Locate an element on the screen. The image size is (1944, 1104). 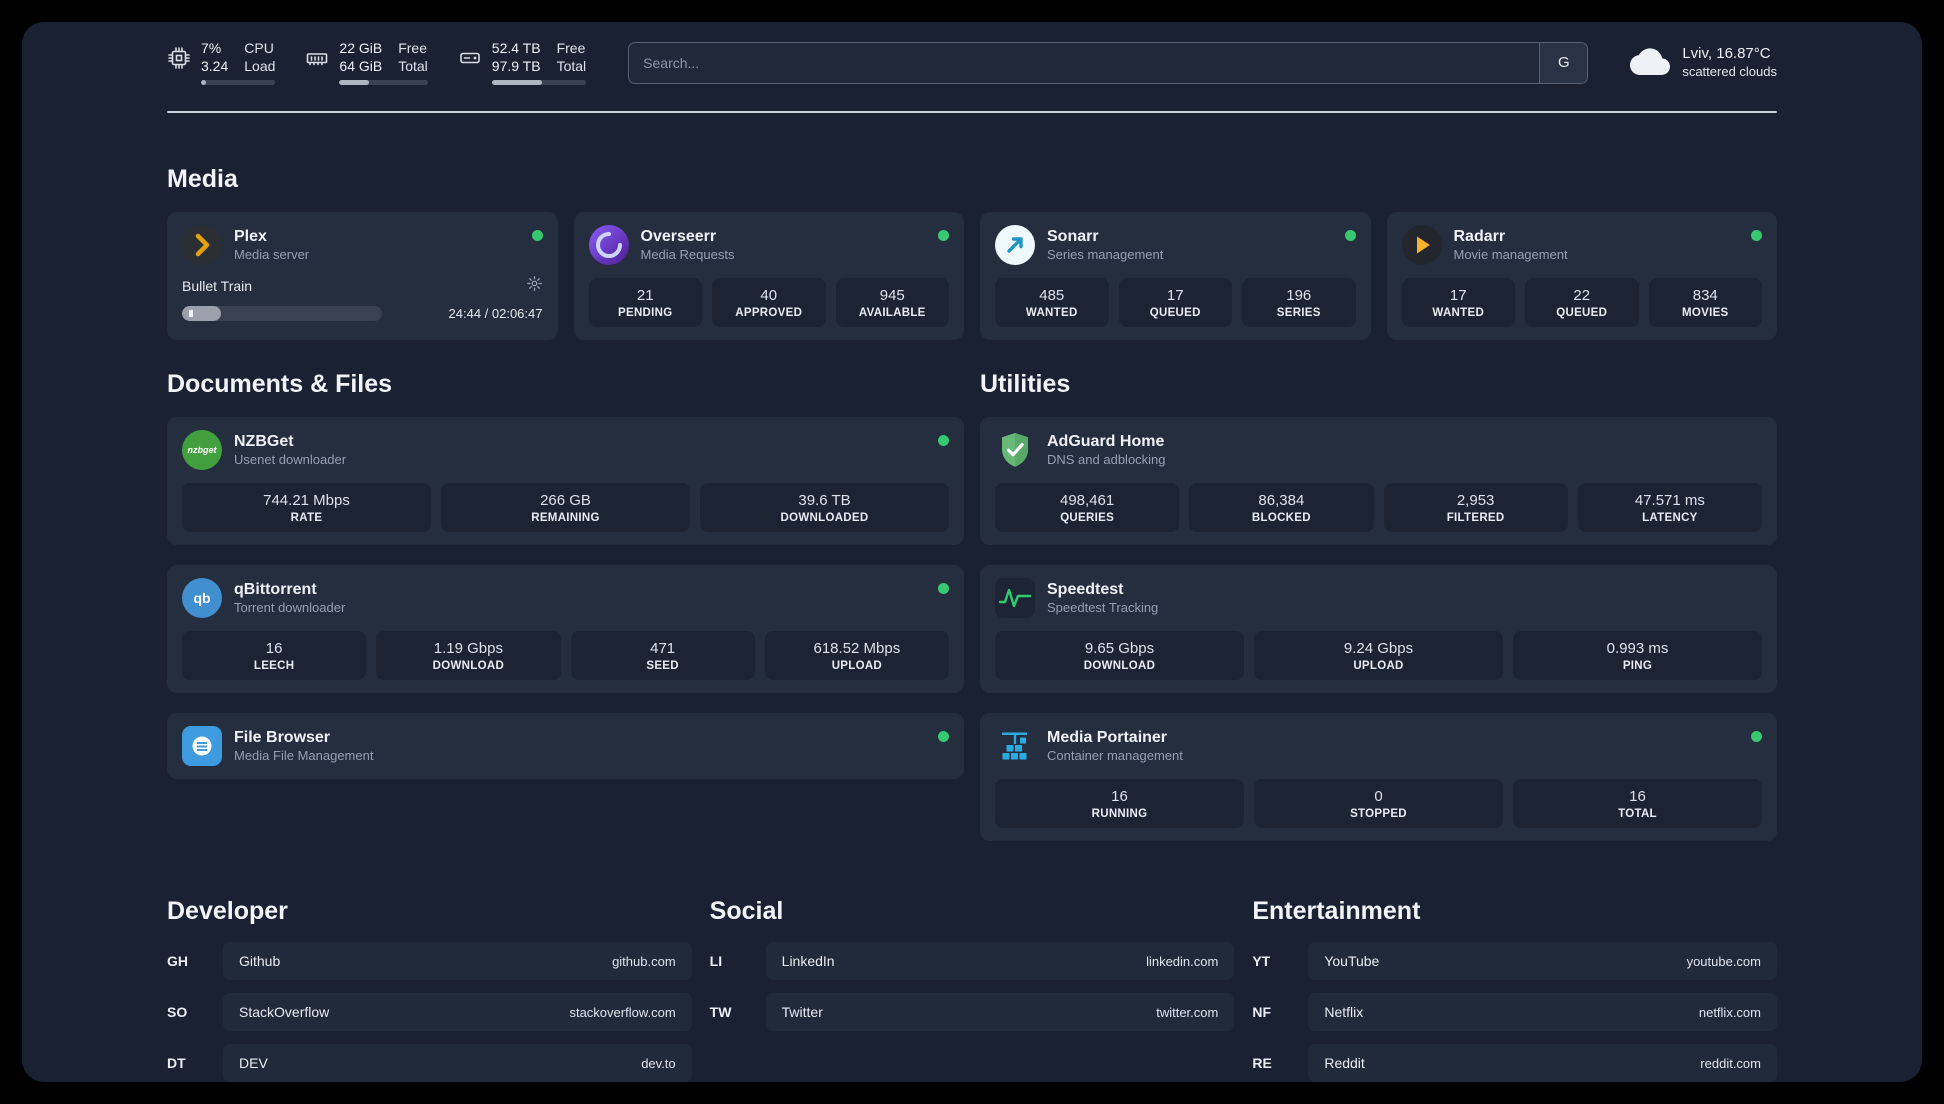
stat-tile: 196 SERIES is located at coordinates (1299, 302).